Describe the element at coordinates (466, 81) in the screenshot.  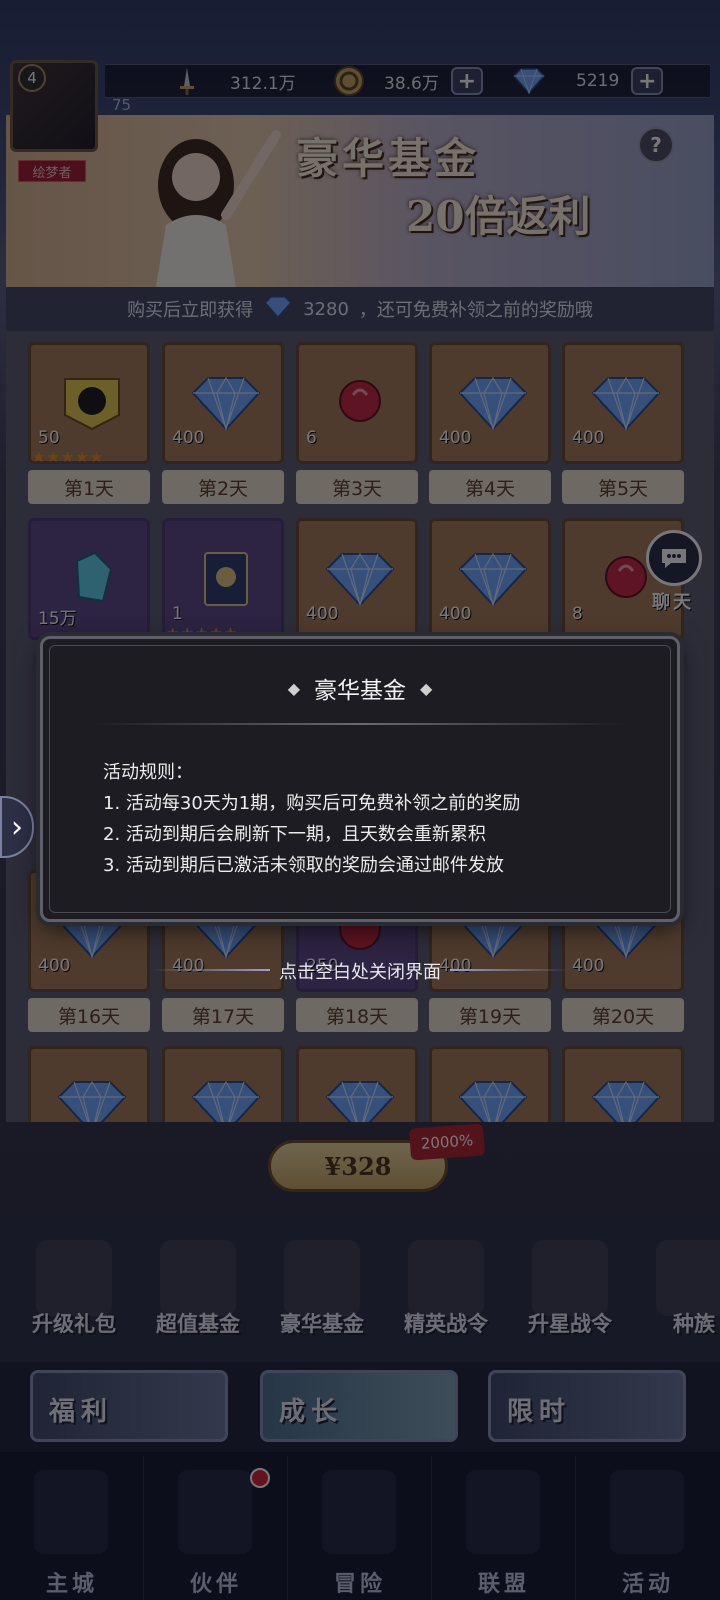
I see `add-gold-button: +` at that location.